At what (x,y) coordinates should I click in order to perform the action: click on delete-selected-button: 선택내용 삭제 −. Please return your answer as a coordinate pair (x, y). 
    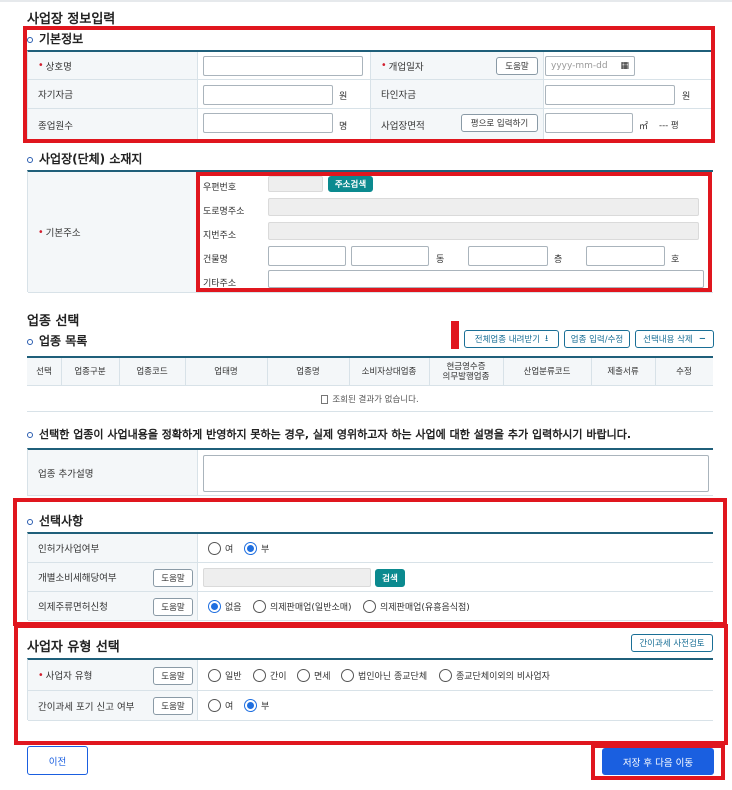
    Looking at the image, I should click on (674, 339).